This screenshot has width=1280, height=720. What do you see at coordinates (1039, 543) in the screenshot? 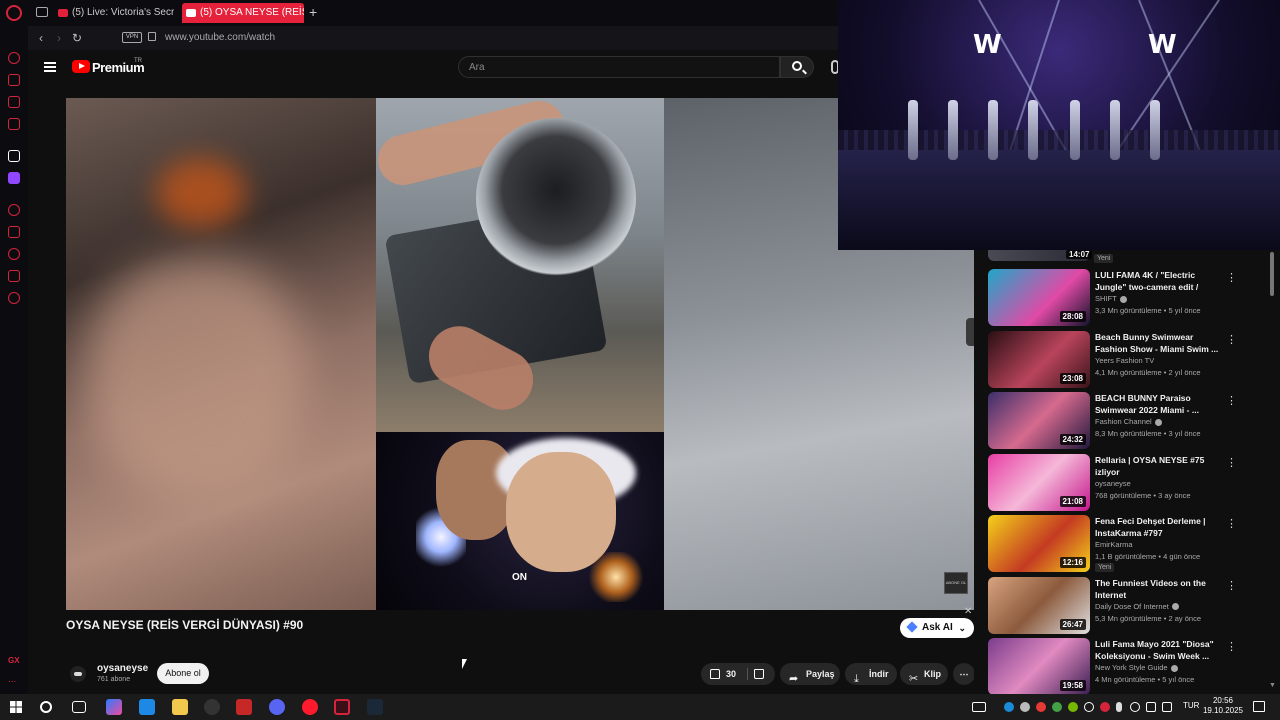
I see `recommendation-thumbnail: 12:16` at bounding box center [1039, 543].